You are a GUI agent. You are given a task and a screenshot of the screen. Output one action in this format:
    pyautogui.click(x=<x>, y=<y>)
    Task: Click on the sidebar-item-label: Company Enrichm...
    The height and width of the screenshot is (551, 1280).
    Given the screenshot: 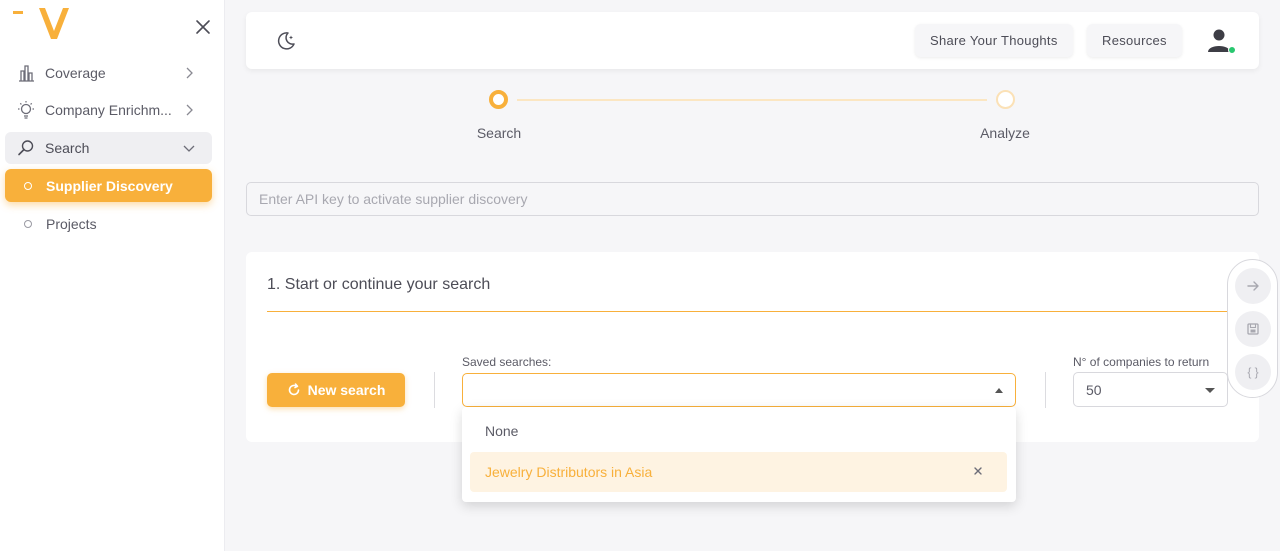 What is the action you would take?
    pyautogui.click(x=108, y=110)
    